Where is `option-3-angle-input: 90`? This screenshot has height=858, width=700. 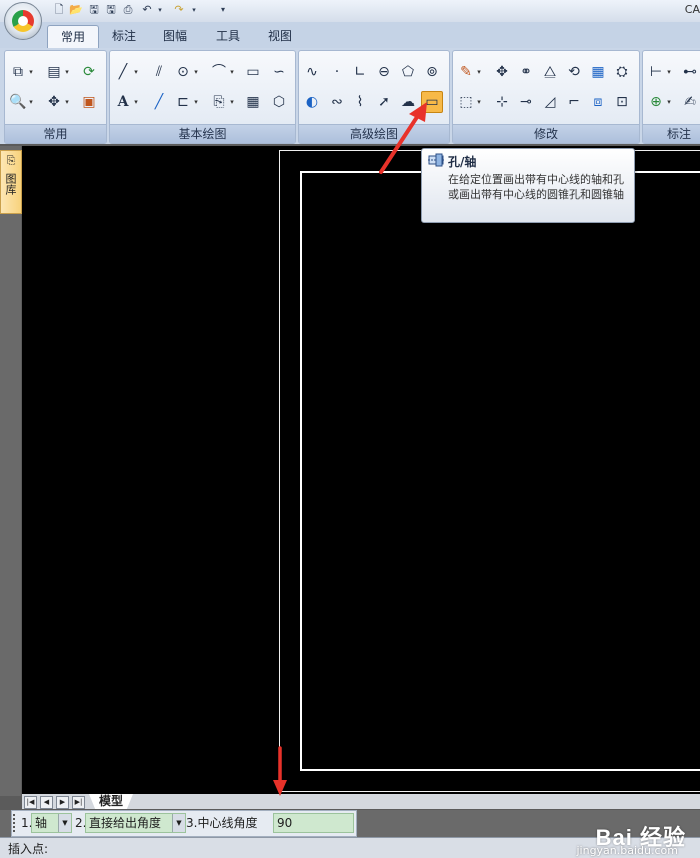
option-3-angle-input: 90 is located at coordinates (313, 823).